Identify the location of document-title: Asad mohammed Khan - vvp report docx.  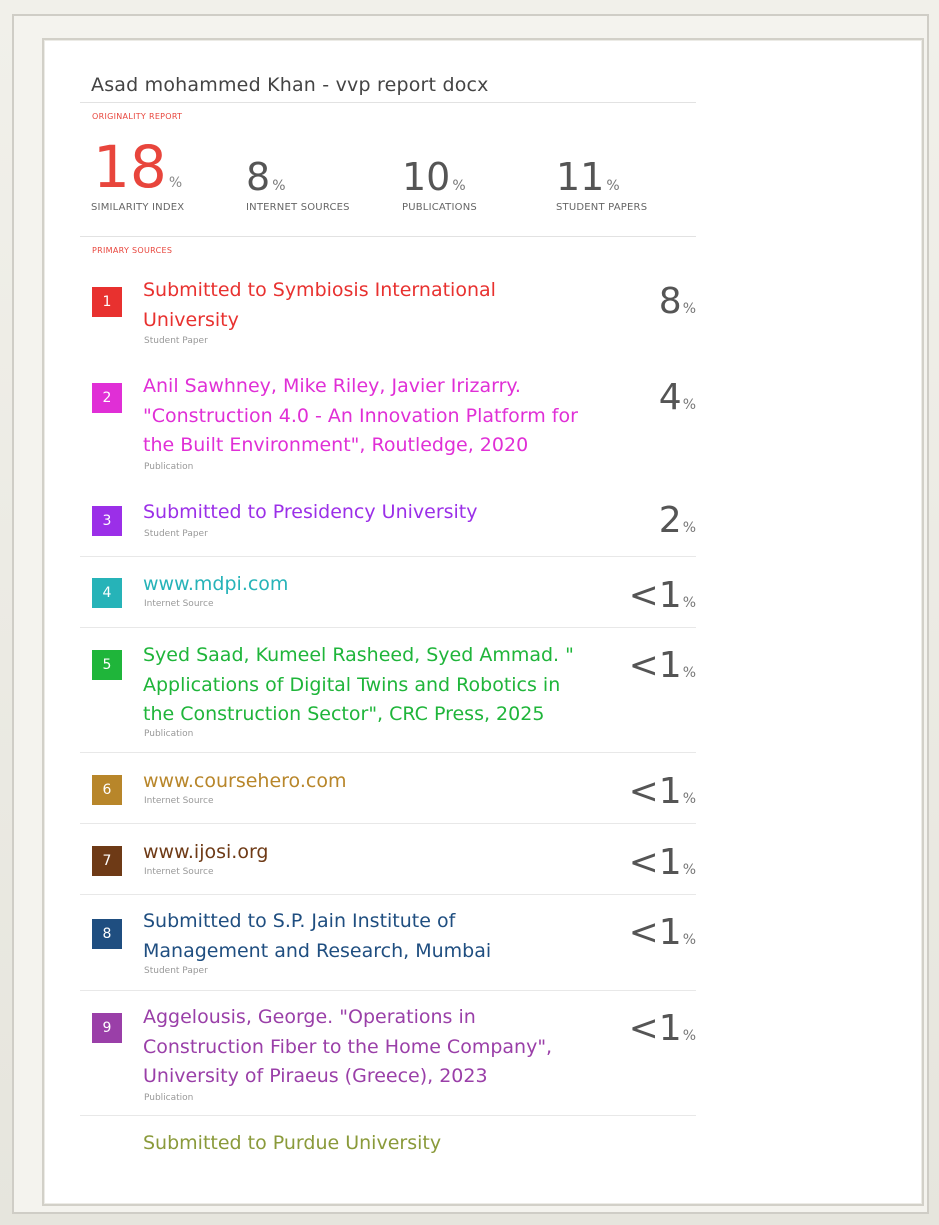
(290, 85).